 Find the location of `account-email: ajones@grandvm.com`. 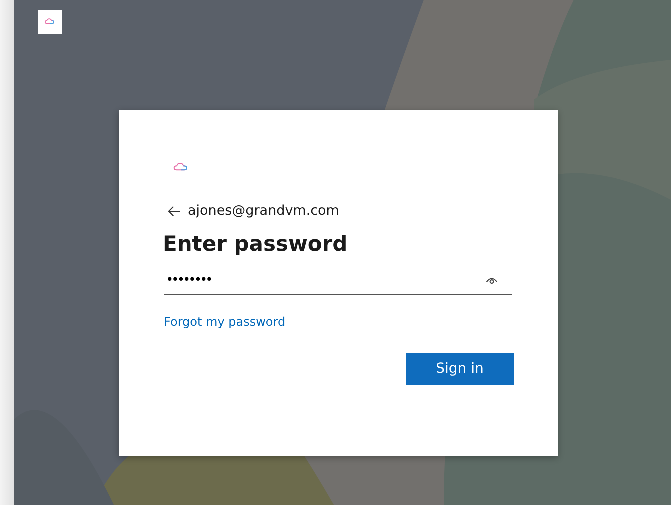

account-email: ajones@grandvm.com is located at coordinates (264, 211).